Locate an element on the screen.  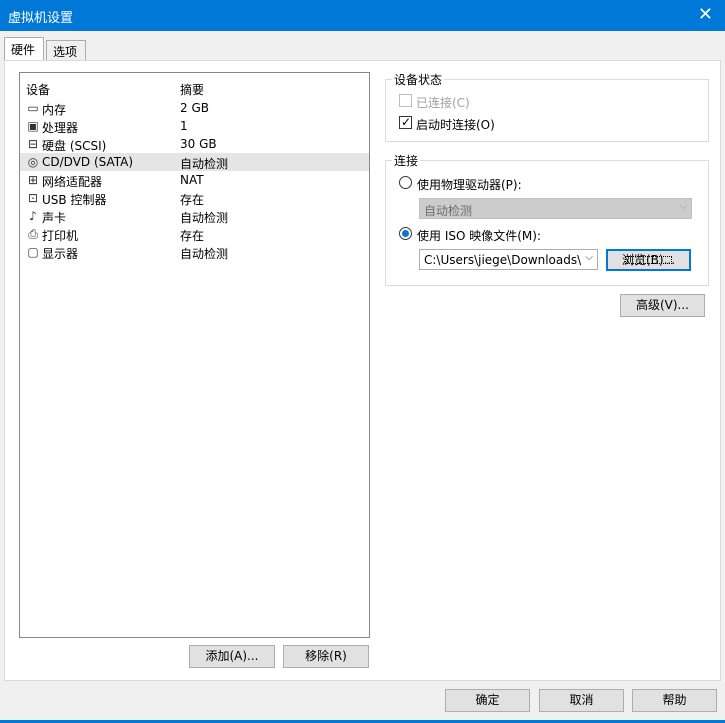
close-icon: ✕ is located at coordinates (705, 14).